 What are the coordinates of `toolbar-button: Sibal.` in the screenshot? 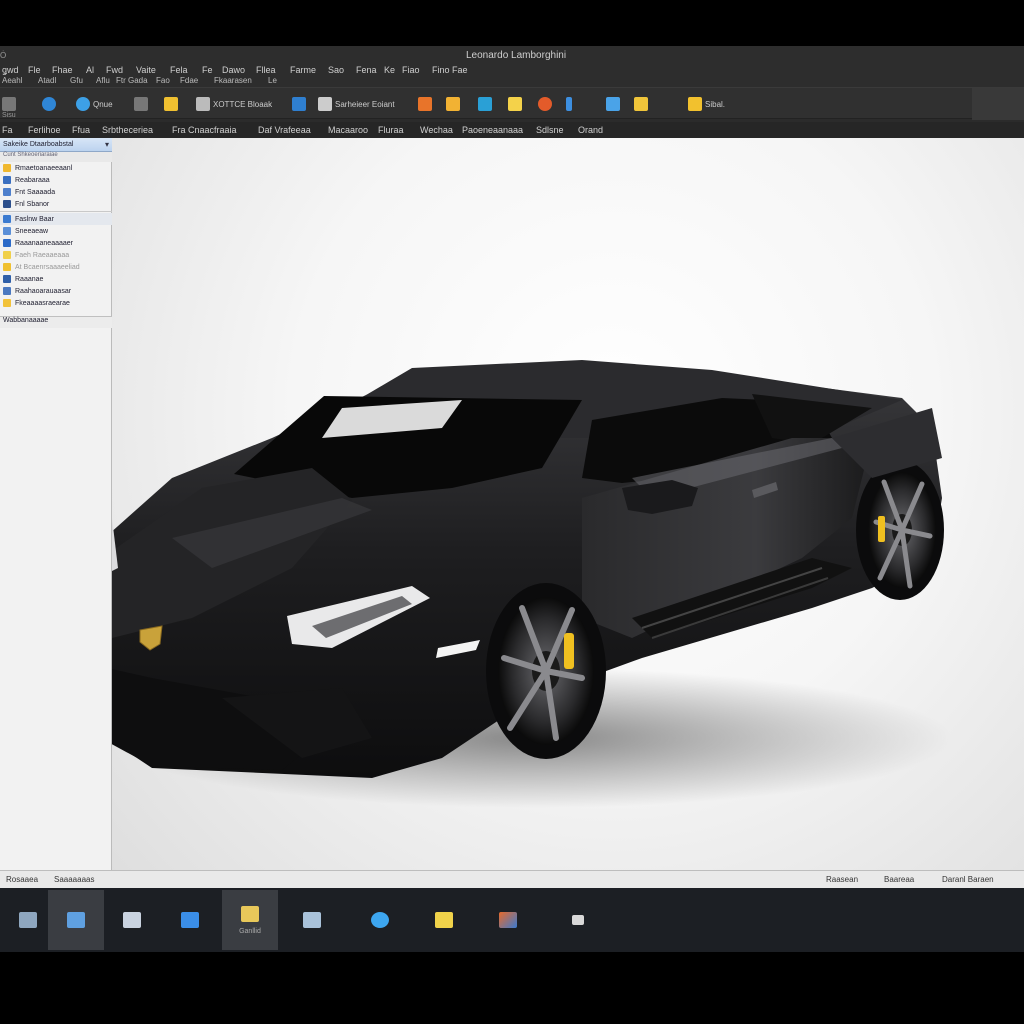 It's located at (706, 104).